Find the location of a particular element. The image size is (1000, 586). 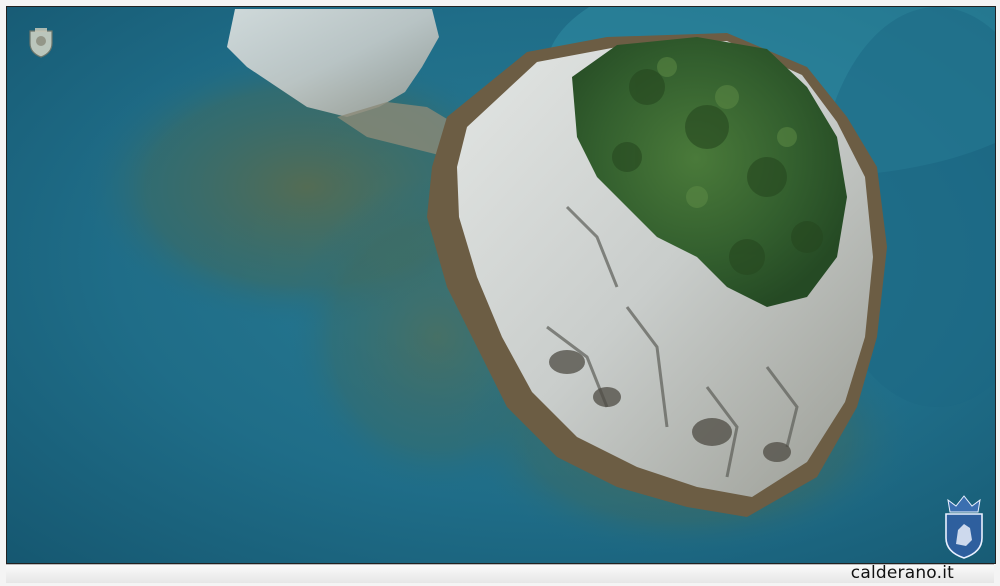

lion-crest-icon is located at coordinates (964, 527).